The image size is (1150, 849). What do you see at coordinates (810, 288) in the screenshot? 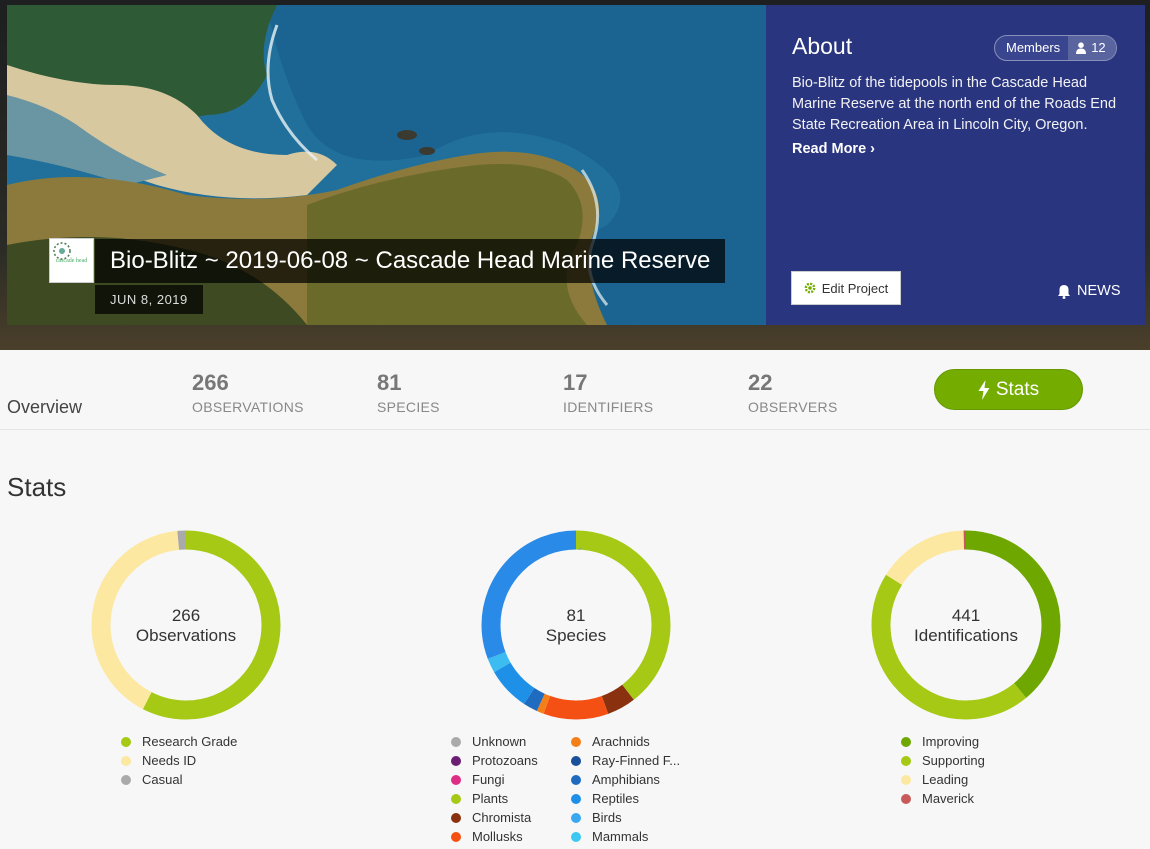
I see `gear-icon` at bounding box center [810, 288].